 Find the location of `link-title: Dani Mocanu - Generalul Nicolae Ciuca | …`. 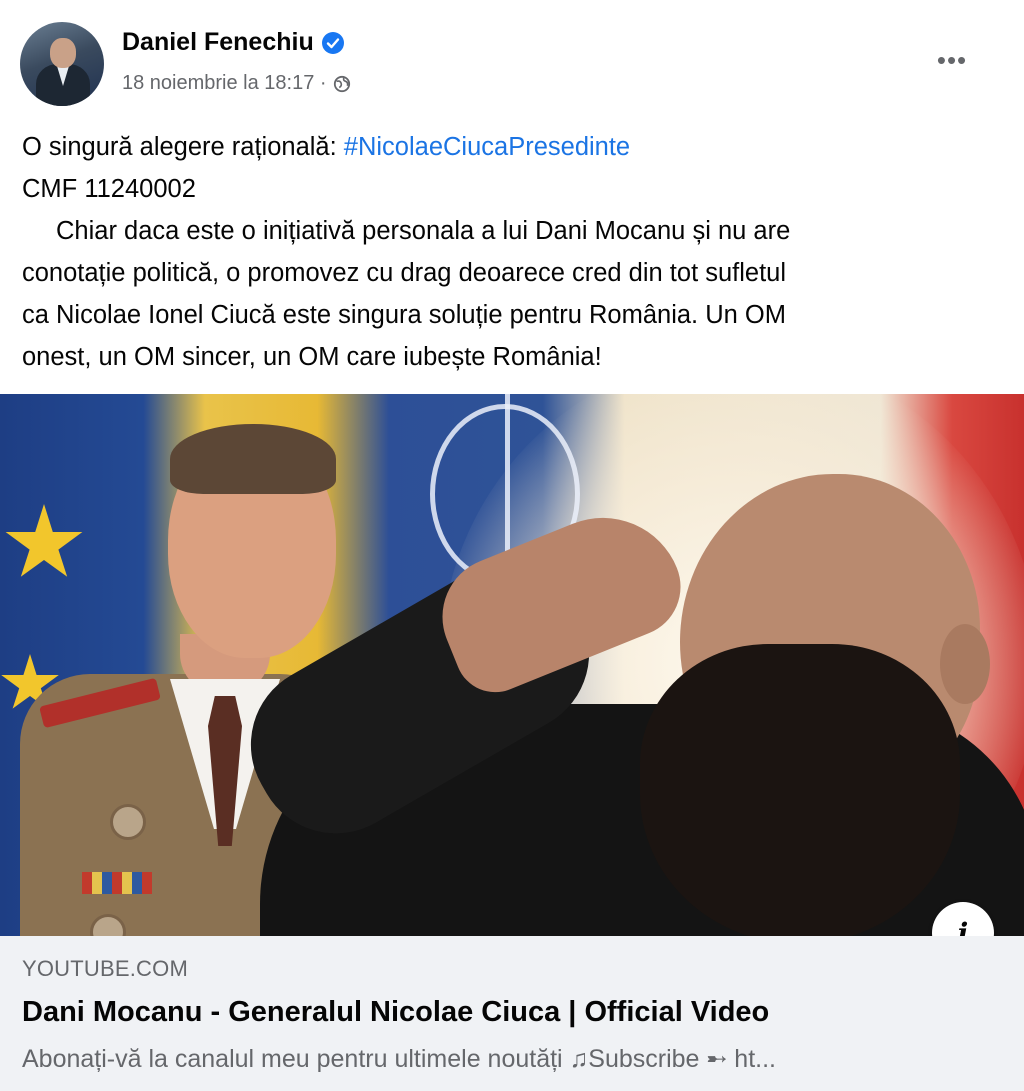

link-title: Dani Mocanu - Generalul Nicolae Ciuca | … is located at coordinates (395, 1012).